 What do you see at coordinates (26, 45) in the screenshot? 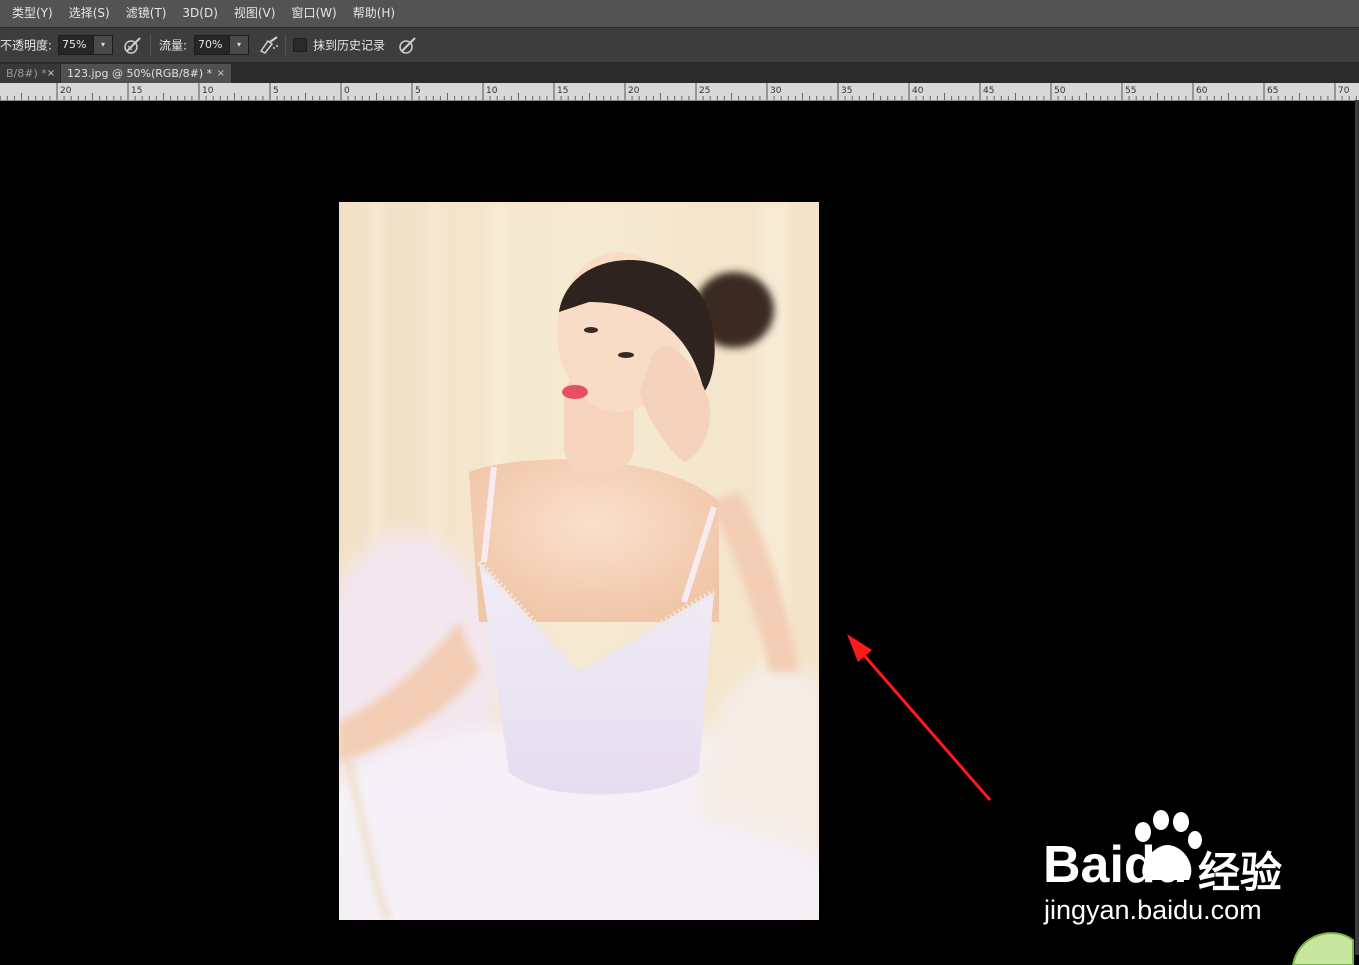
I see `opacity-label: 不透明度:` at bounding box center [26, 45].